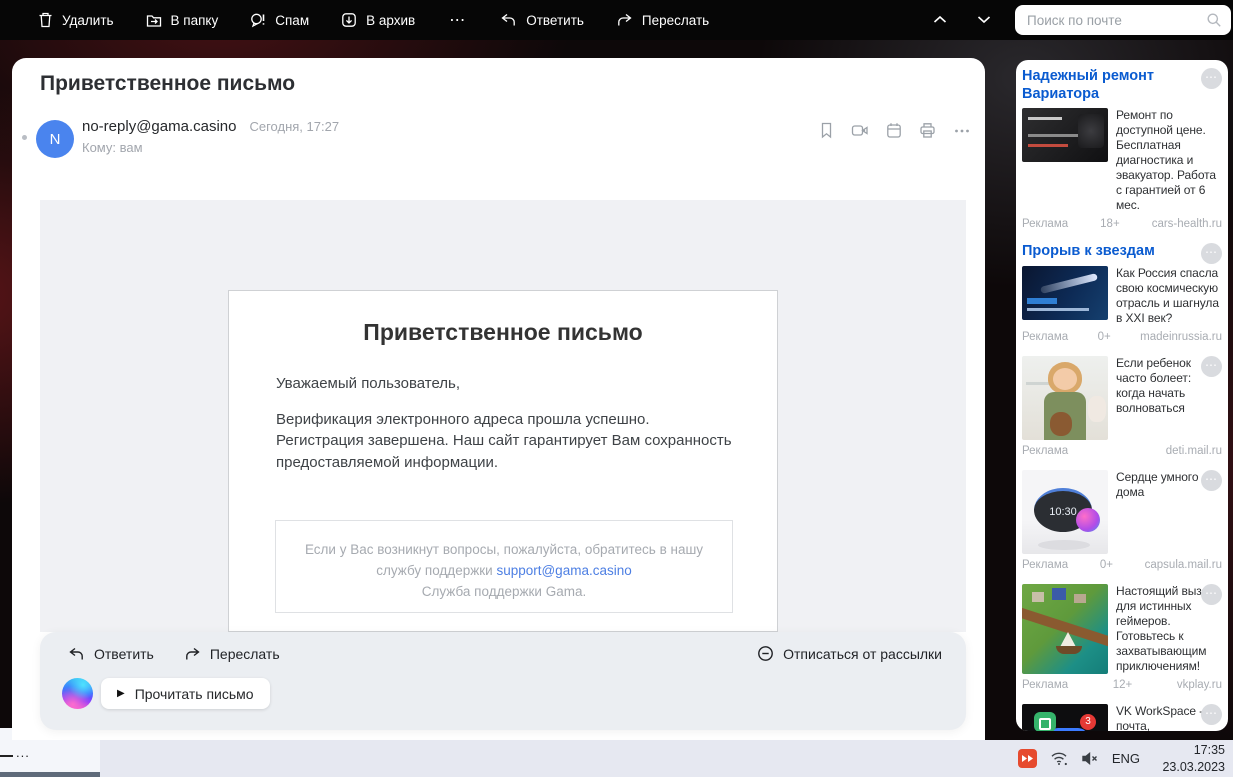 Image resolution: width=1233 pixels, height=777 pixels. I want to click on spam-icon, so click(258, 20).